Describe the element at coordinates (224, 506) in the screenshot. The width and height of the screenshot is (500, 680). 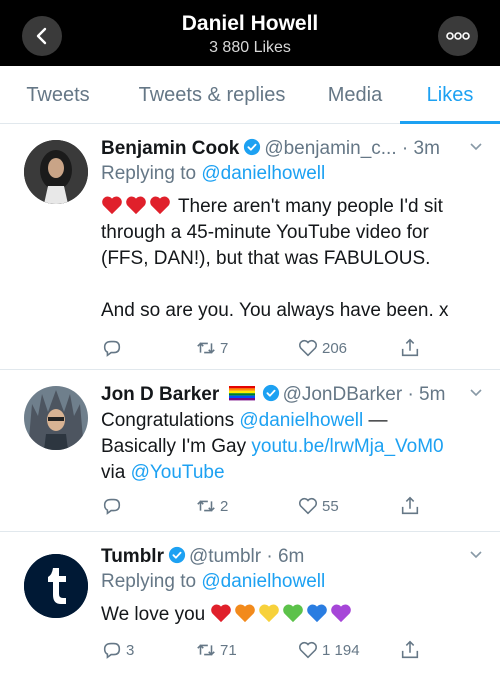
I see `retweet-count: 2` at that location.